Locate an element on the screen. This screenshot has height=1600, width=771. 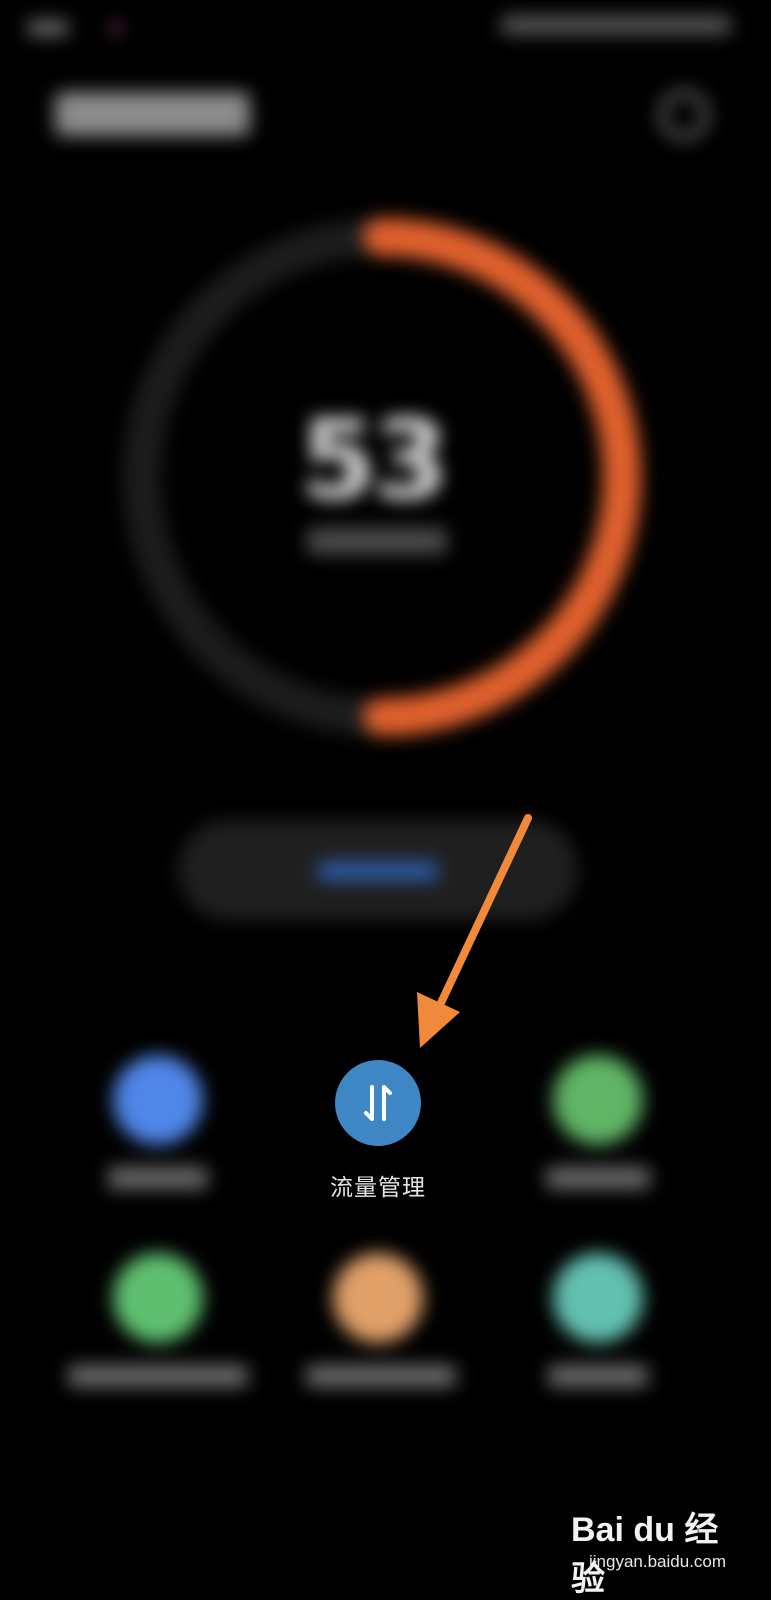
annotation-arrow is located at coordinates (474, 931).